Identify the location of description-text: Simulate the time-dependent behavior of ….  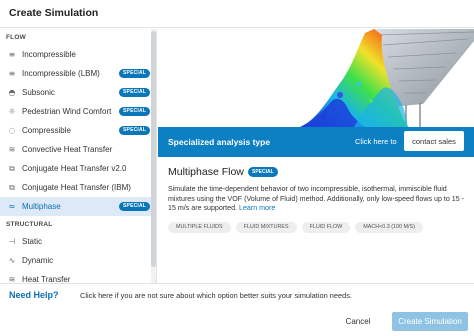
(316, 199).